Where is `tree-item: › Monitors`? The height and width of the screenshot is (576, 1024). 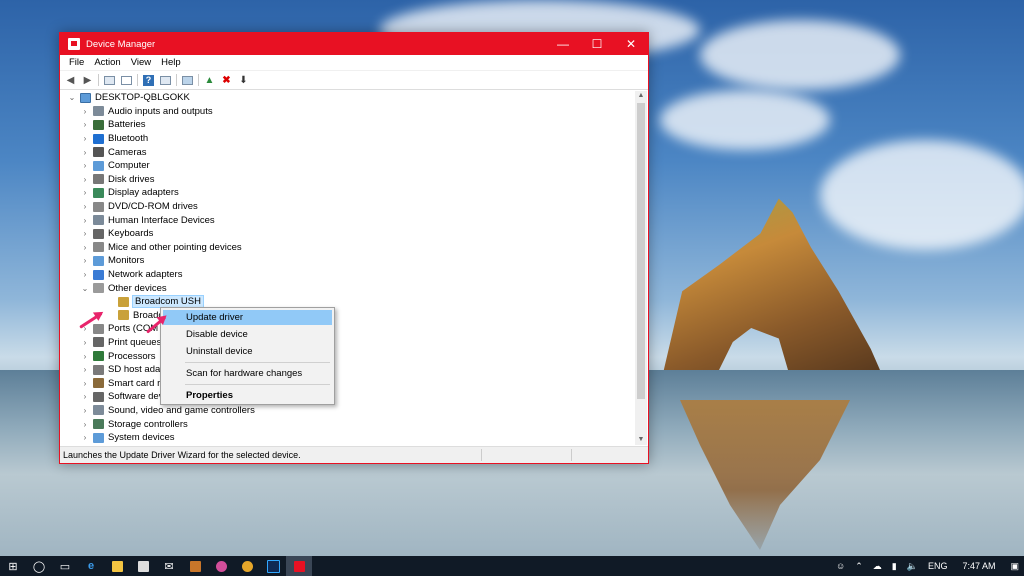
tree-item: › Monitors is located at coordinates (349, 261).